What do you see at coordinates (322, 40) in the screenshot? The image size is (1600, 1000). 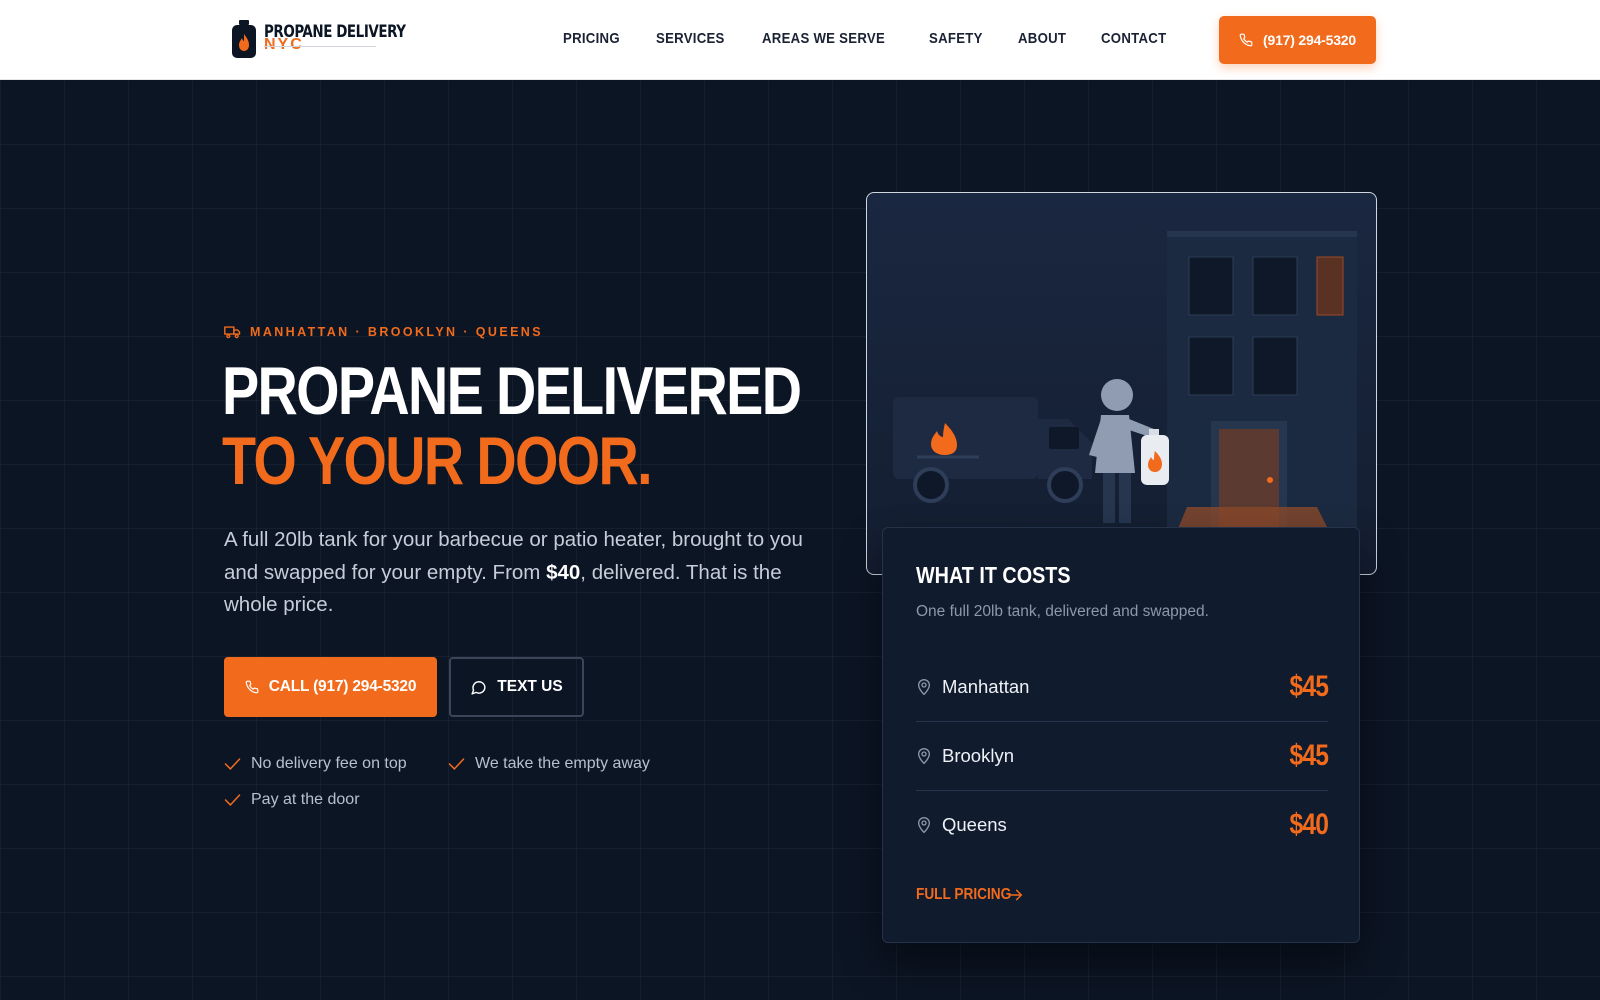 I see `brand-logo: PROPANE DELIVERY NYC` at bounding box center [322, 40].